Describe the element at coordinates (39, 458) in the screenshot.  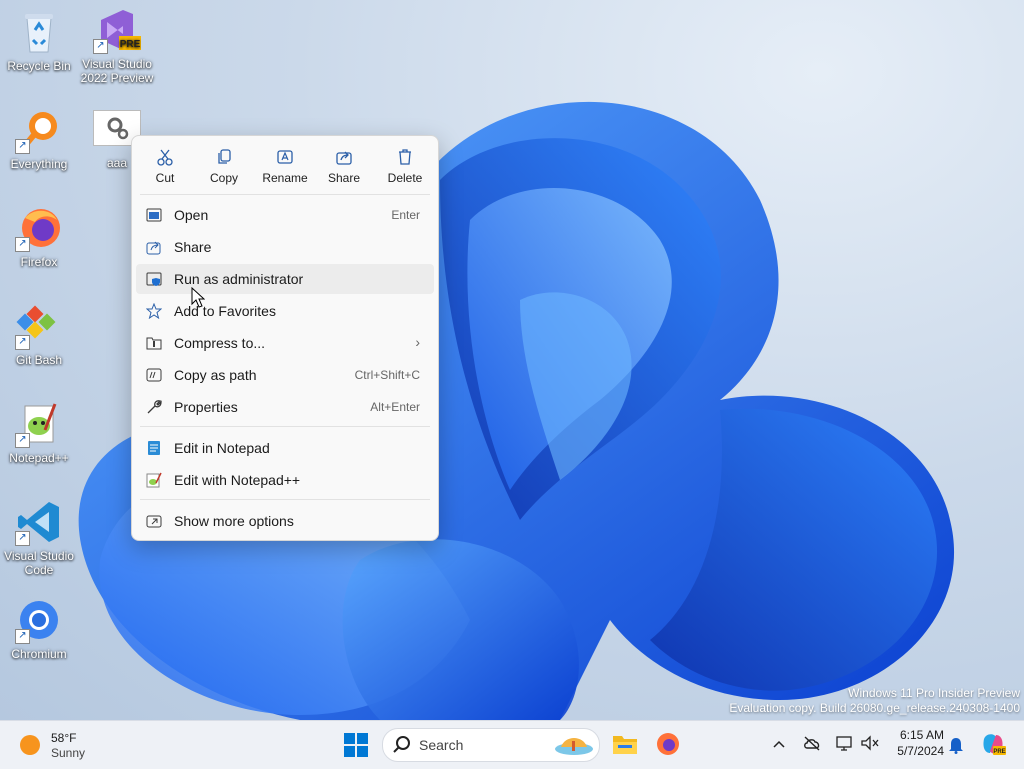
I see `desktop-icon-label: Notepad++` at that location.